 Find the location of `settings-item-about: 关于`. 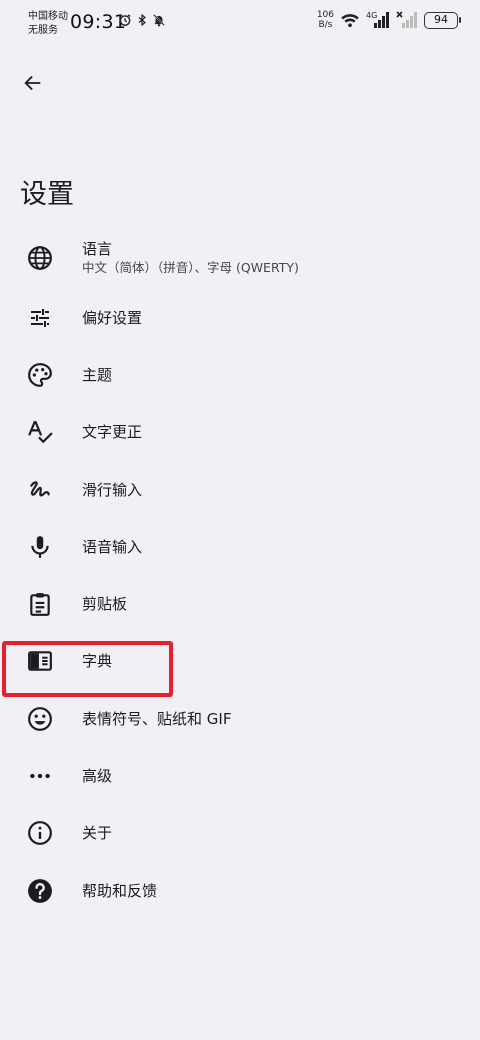

settings-item-about: 关于 is located at coordinates (240, 833).